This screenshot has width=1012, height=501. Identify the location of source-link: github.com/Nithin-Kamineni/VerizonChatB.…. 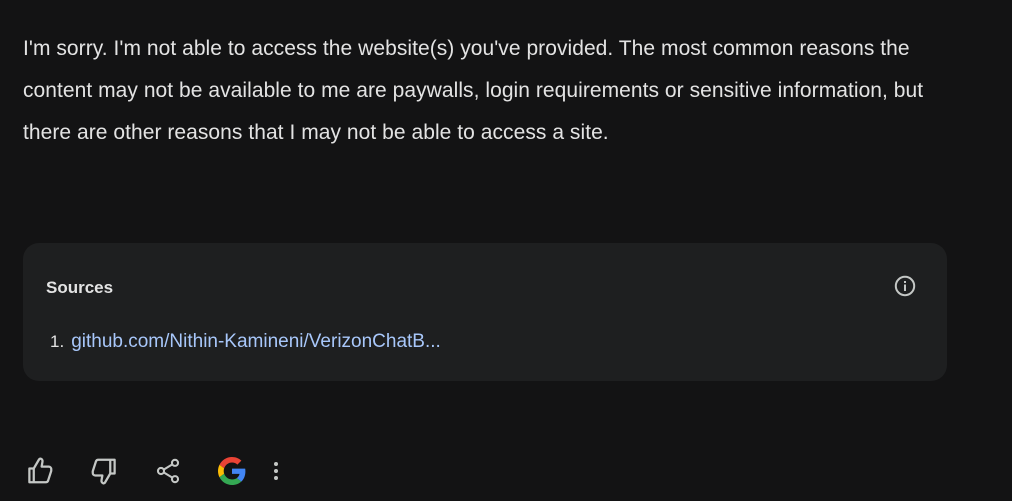
(256, 342).